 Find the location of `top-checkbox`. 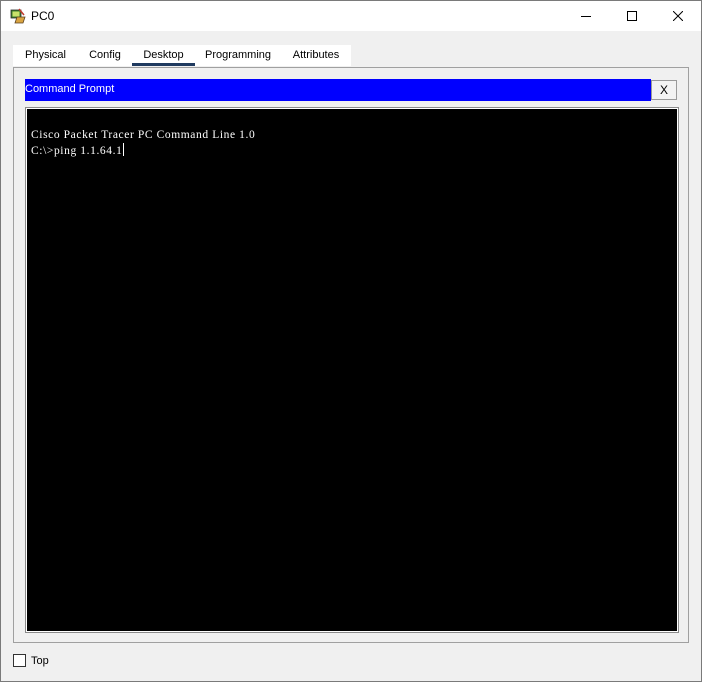

top-checkbox is located at coordinates (19, 660).